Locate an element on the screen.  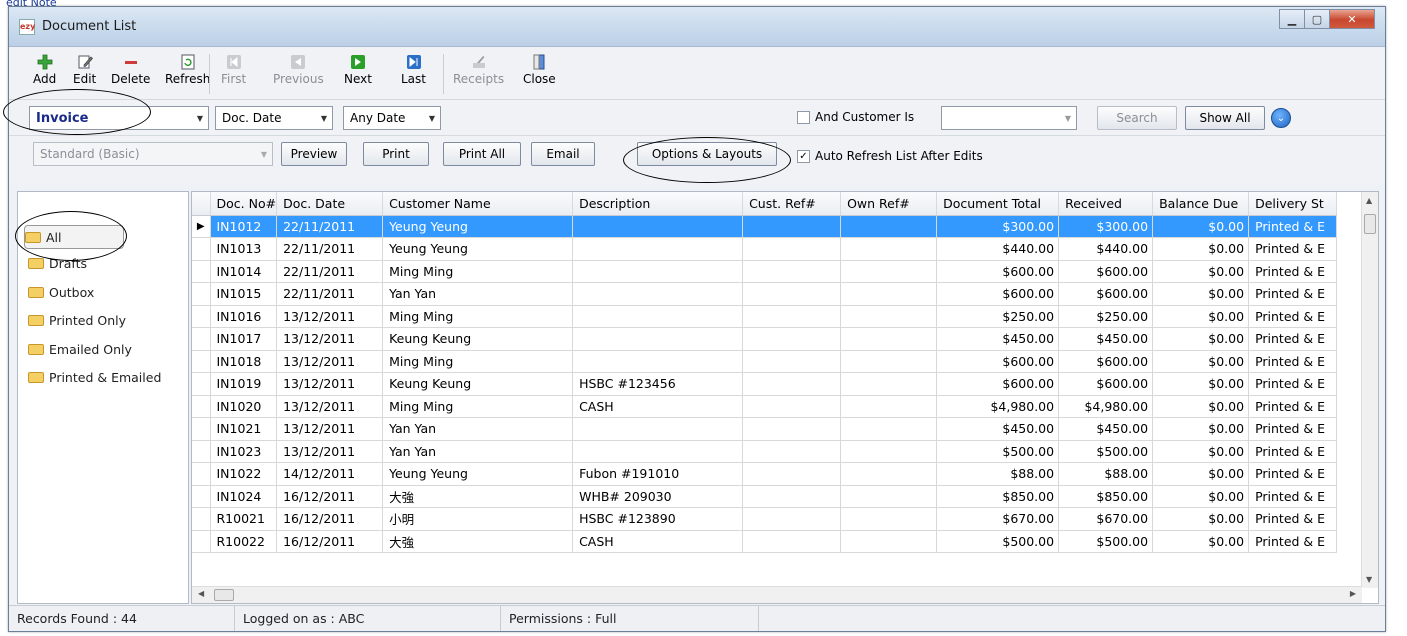
show-all-button: Show All is located at coordinates (1225, 118).